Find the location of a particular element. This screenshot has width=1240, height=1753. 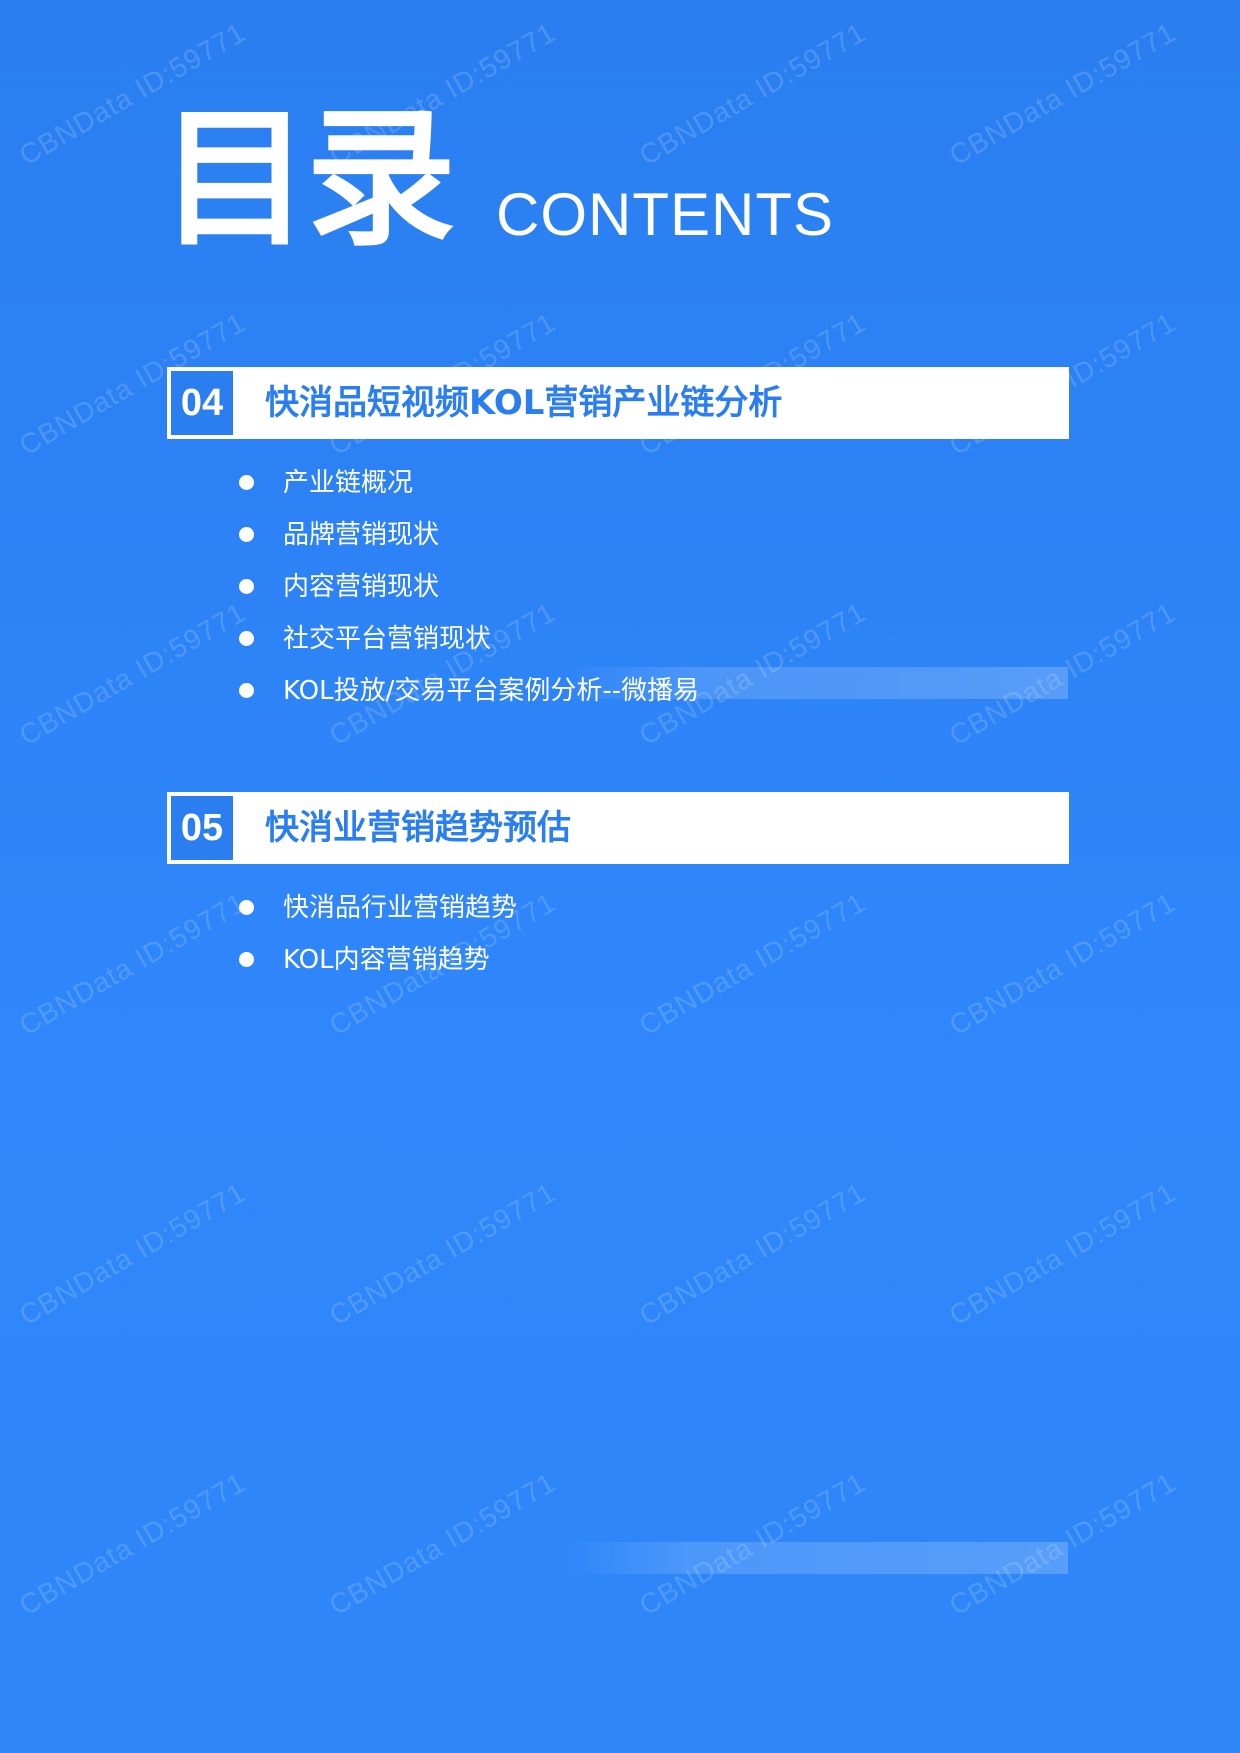

section-title: 快消业营销趋势预估 is located at coordinates (418, 828).